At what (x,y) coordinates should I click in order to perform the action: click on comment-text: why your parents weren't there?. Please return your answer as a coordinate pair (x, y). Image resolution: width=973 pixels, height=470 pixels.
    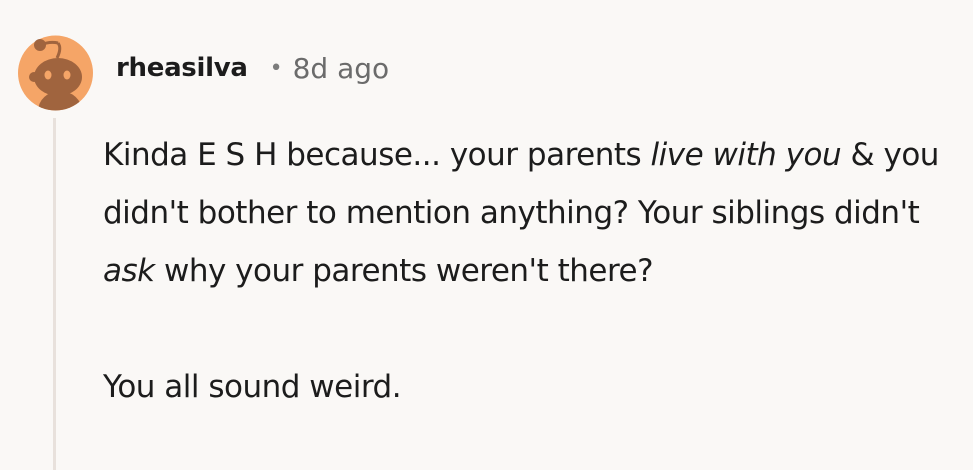
    Looking at the image, I should click on (404, 271).